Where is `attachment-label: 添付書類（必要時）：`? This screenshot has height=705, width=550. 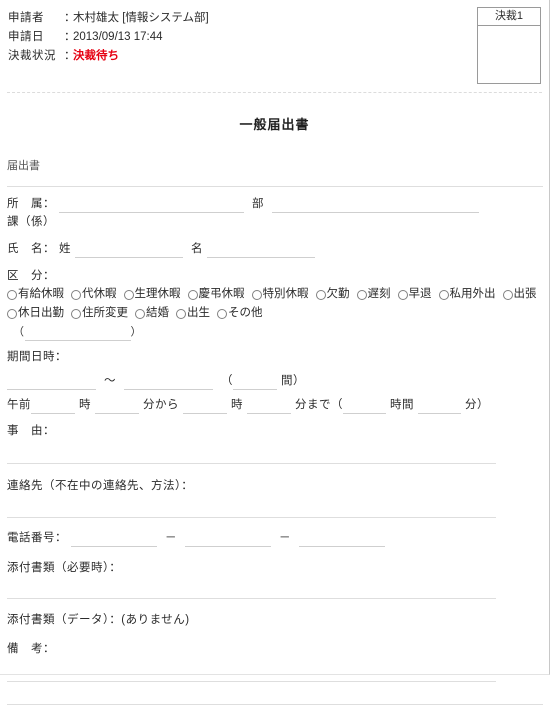
attachment-label: 添付書類（必要時）： is located at coordinates (64, 568).